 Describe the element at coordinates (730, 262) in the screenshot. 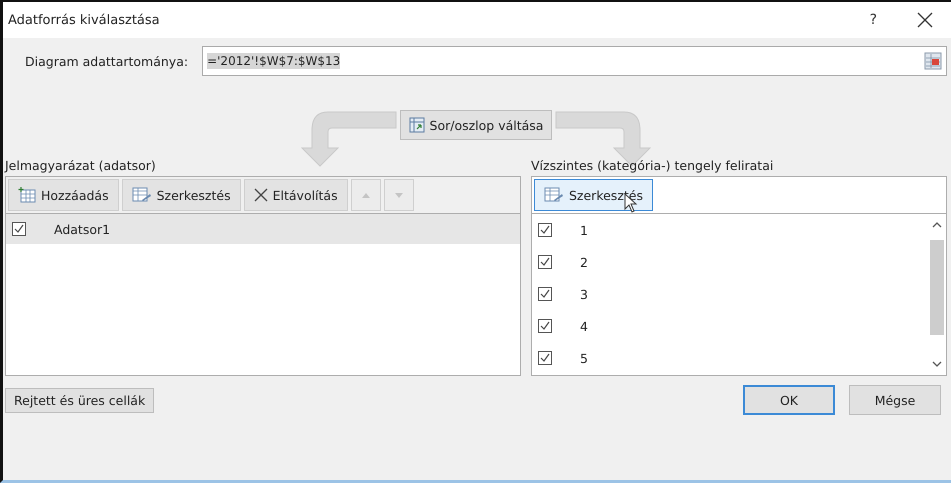

I see `category-list-item: 2` at that location.